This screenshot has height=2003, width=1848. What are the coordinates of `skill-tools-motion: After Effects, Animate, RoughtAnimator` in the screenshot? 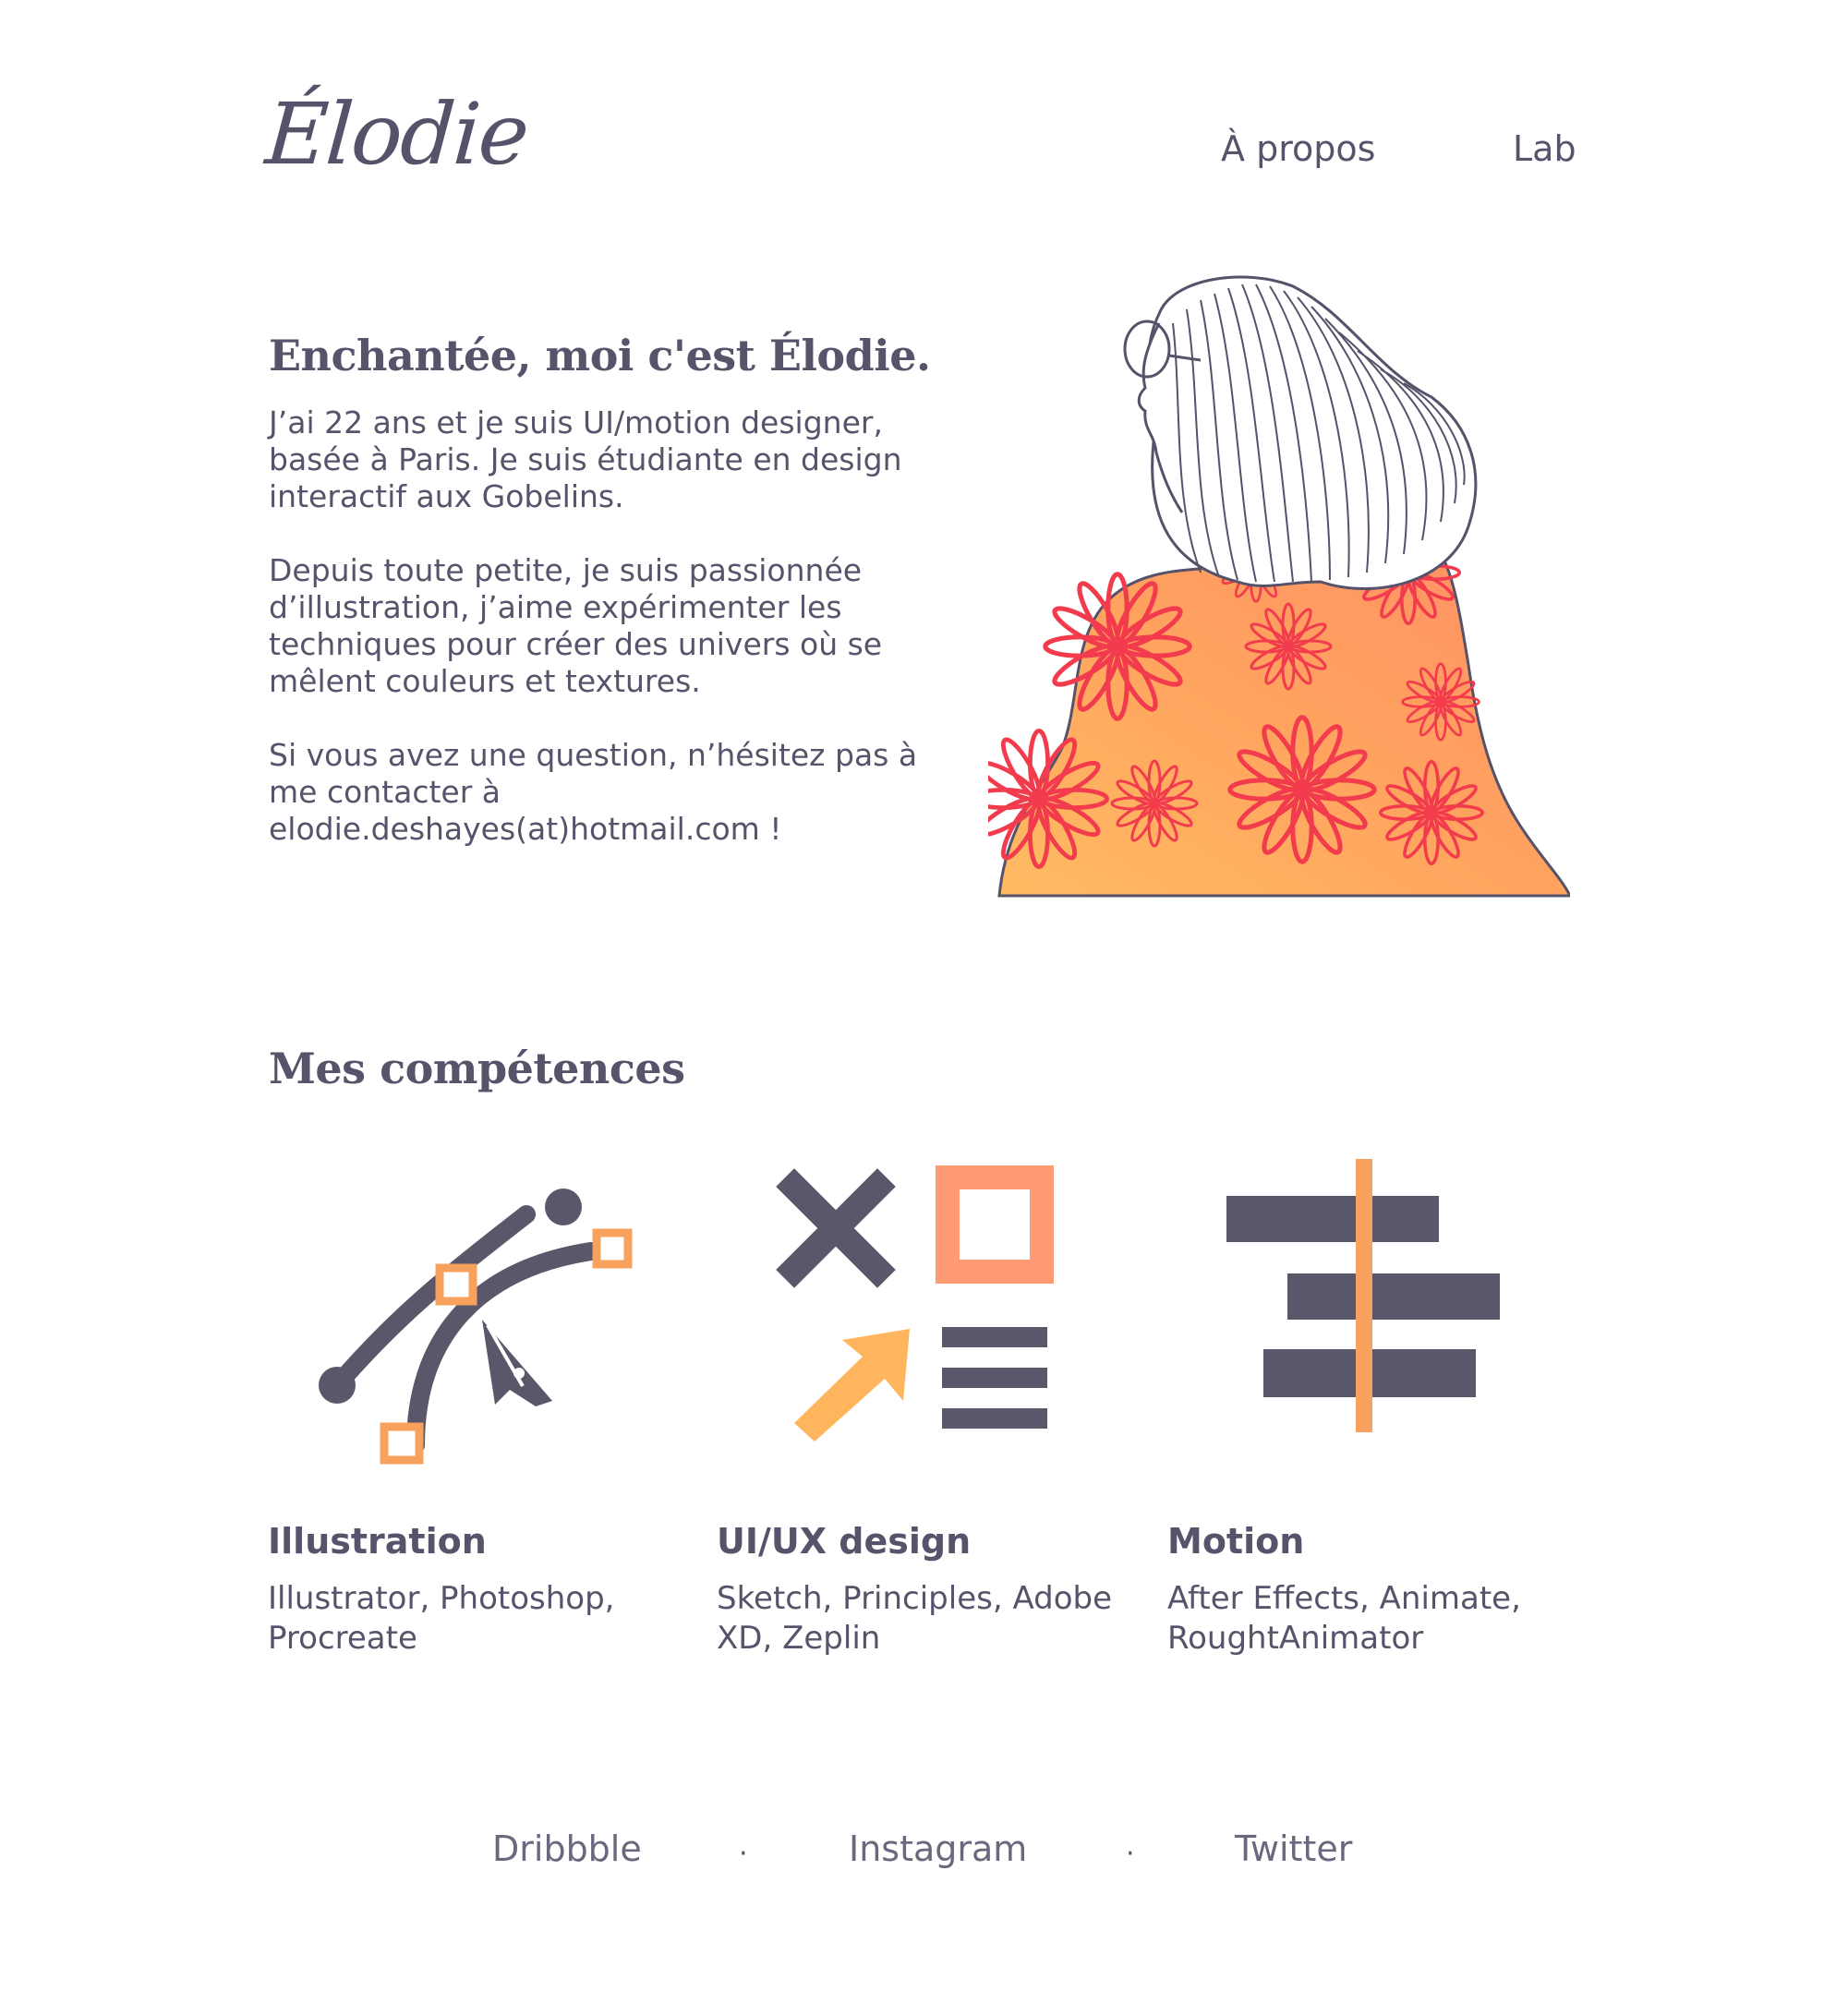 It's located at (1344, 1619).